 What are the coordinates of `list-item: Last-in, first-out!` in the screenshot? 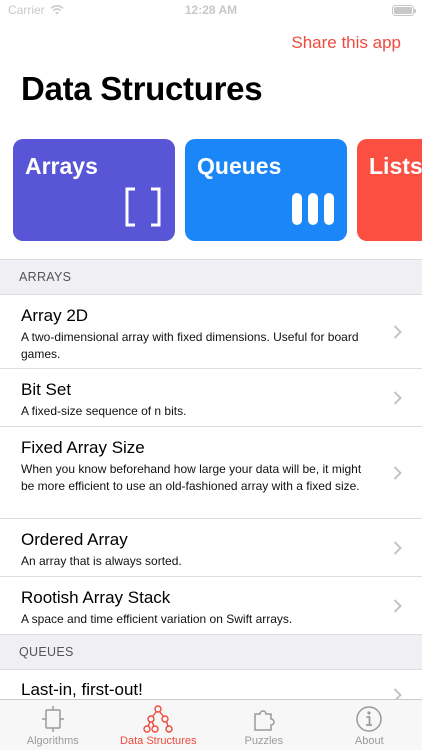 It's located at (211, 685).